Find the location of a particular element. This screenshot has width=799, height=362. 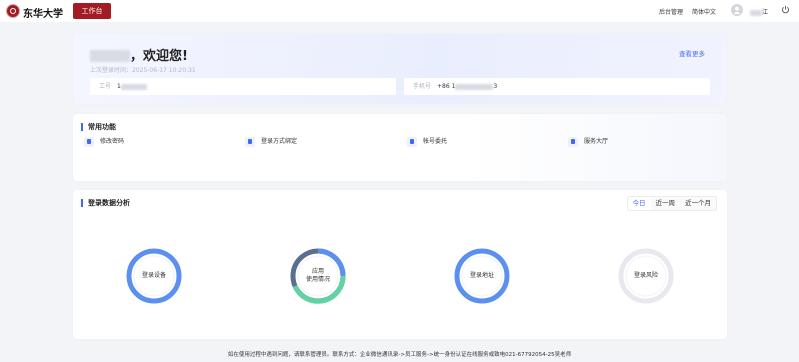

phone-label: 手机号 is located at coordinates (422, 86).